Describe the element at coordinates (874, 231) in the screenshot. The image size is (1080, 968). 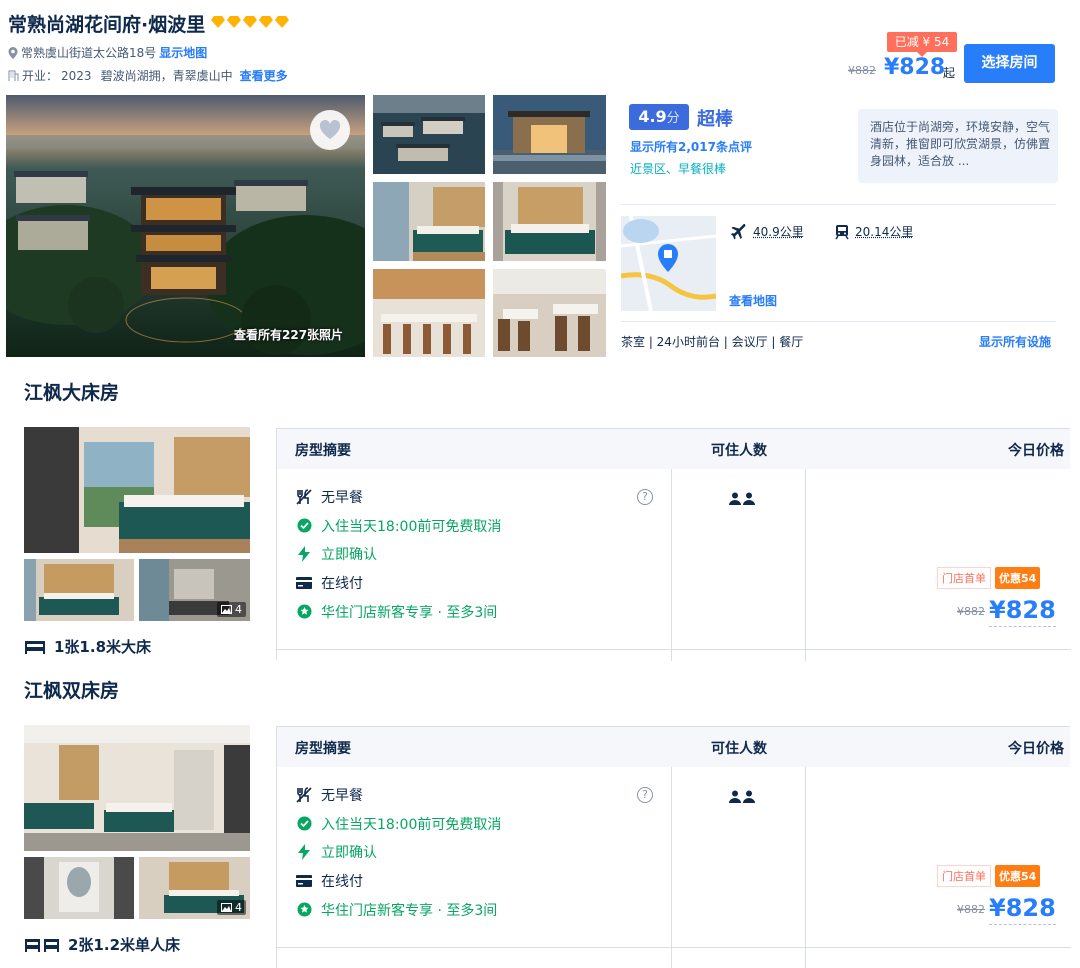
I see `station-distance: 20.14公里` at that location.